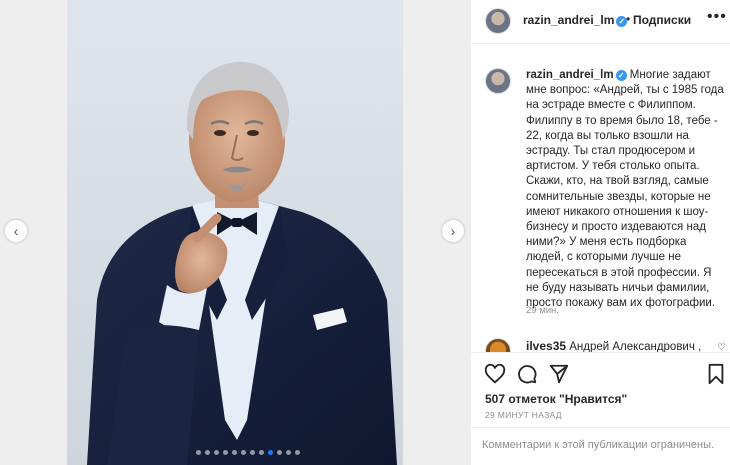 Image resolution: width=730 pixels, height=465 pixels. I want to click on save-bookmark-icon, so click(716, 374).